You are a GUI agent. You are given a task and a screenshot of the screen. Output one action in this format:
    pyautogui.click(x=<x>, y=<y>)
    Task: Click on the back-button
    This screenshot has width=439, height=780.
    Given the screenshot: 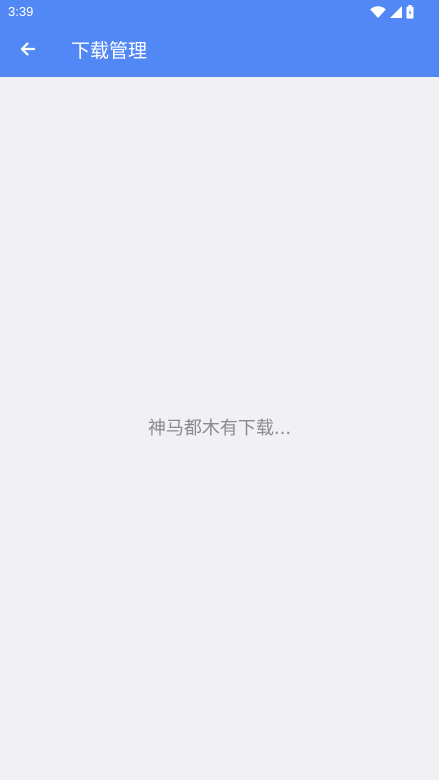 What is the action you would take?
    pyautogui.click(x=28, y=51)
    